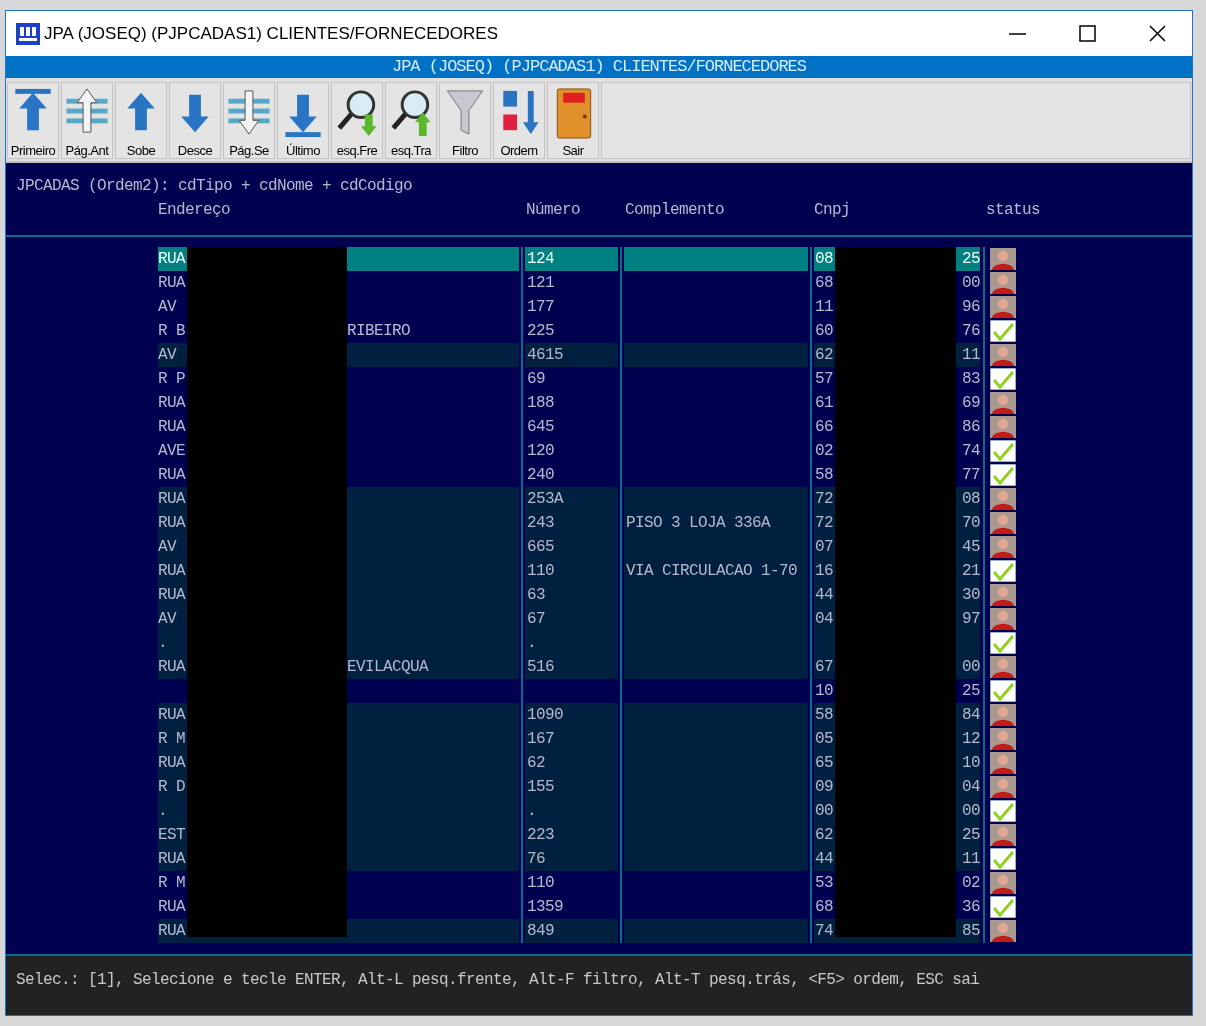 The height and width of the screenshot is (1026, 1206). I want to click on toolbar-button: Pág.Ant, so click(87, 120).